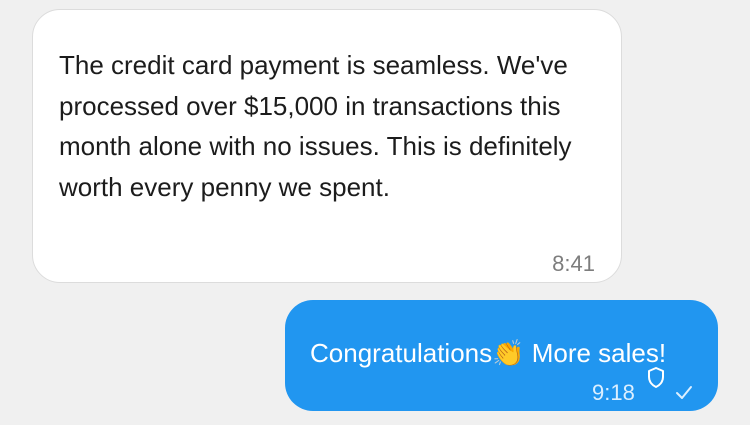 The height and width of the screenshot is (425, 750). Describe the element at coordinates (595, 353) in the screenshot. I see `outgoing-text-part: More sales!` at that location.